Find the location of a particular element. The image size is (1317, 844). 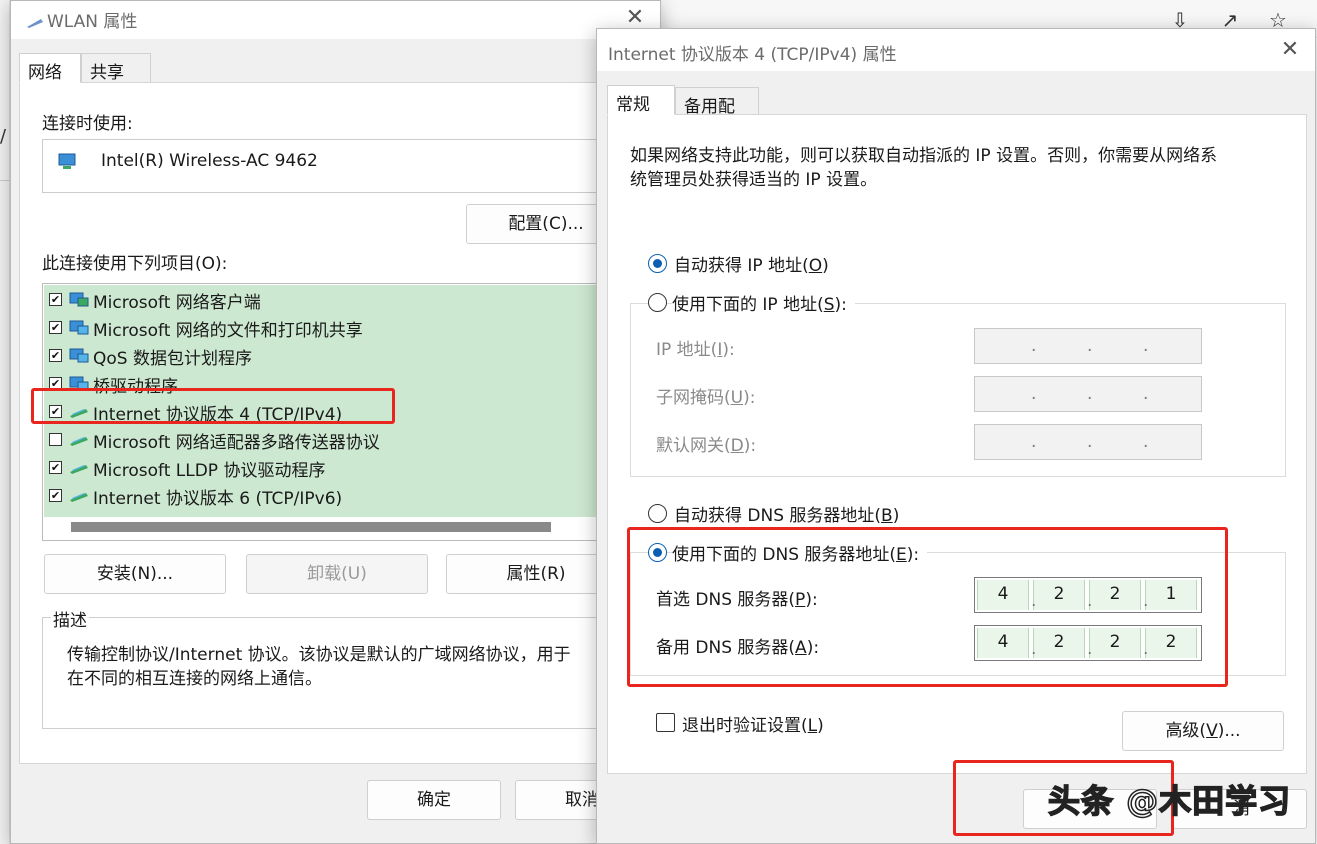

item-label: QoS 数据包计划程序 is located at coordinates (172, 356).